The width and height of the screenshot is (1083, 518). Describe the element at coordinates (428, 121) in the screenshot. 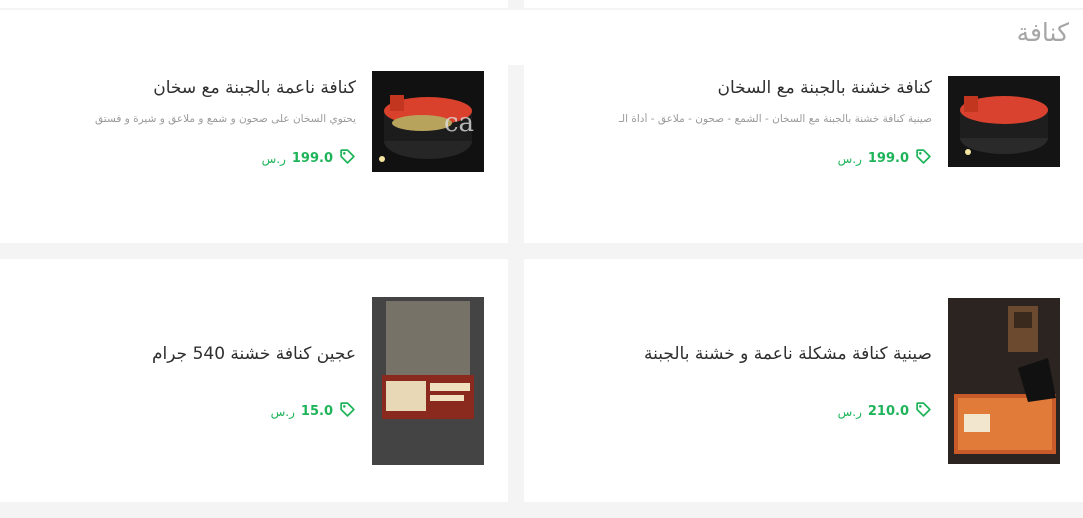

I see `product-image: ca` at that location.